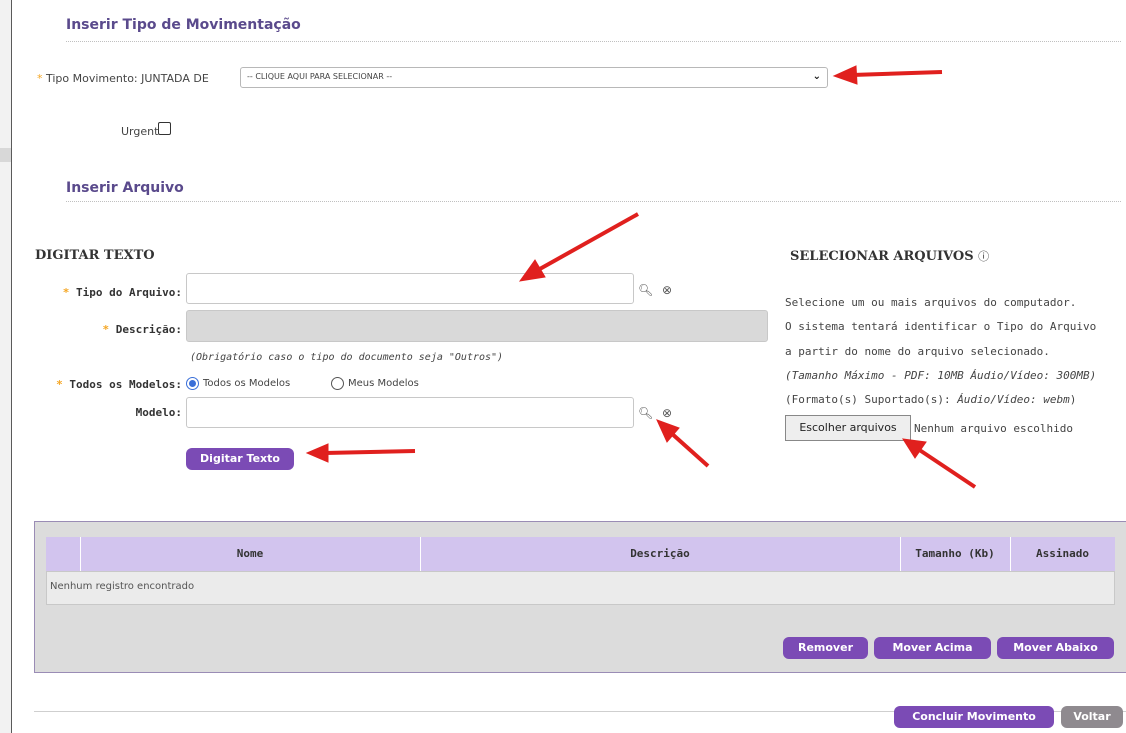 This screenshot has width=1126, height=733. I want to click on tipo-movimento-label: * Tipo Movimento: JUNTADA DE, so click(123, 78).